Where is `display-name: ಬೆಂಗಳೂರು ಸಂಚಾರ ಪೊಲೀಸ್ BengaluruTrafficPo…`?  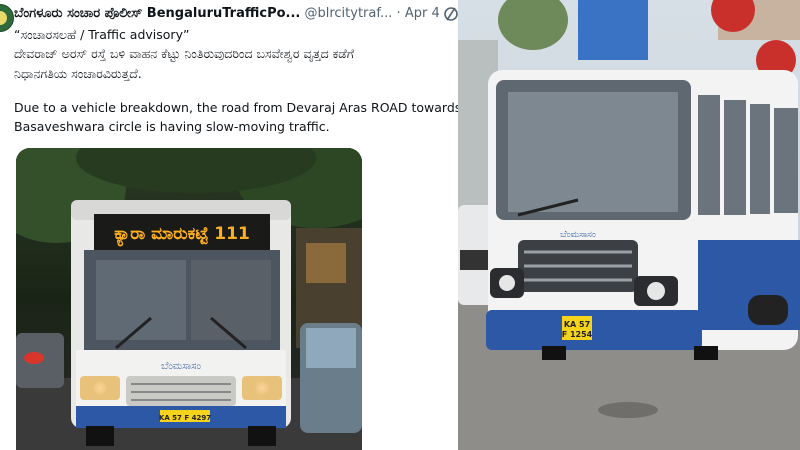
display-name: ಬೆಂಗಳೂರು ಸಂಚಾರ ಪೊಲೀಸ್ BengaluruTrafficPo… is located at coordinates (157, 13).